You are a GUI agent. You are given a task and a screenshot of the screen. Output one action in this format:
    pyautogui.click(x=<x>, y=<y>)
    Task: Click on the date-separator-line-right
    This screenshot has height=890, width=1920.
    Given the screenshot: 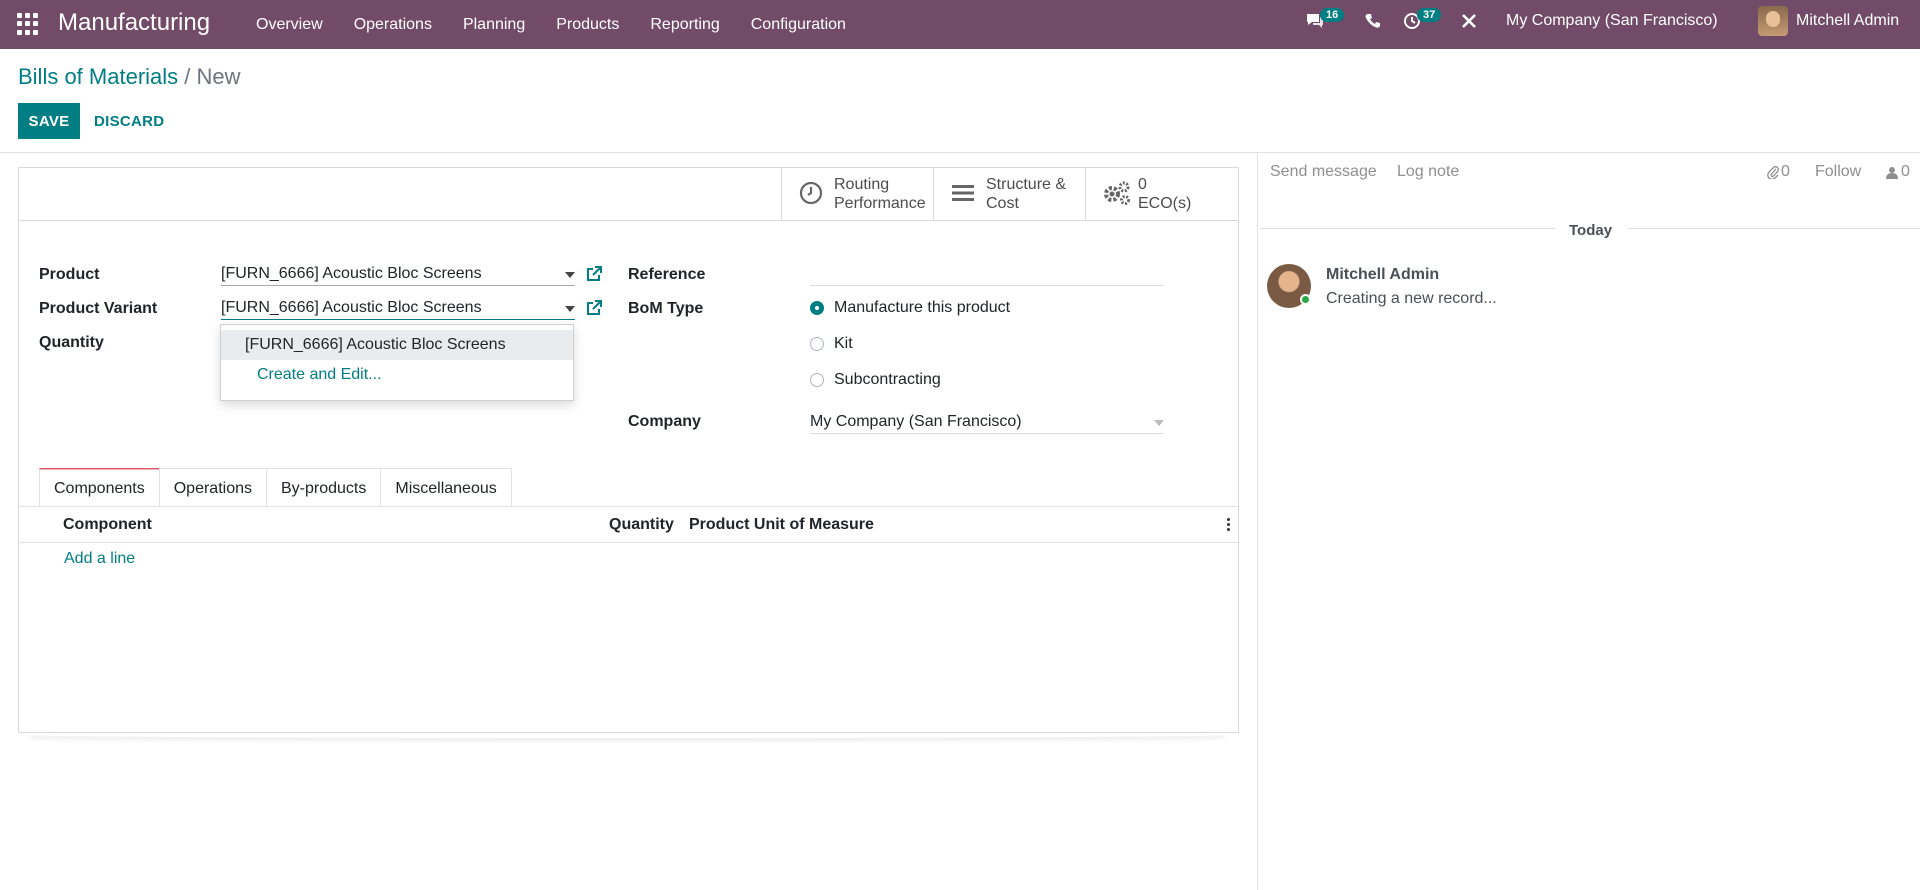 What is the action you would take?
    pyautogui.click(x=1773, y=228)
    